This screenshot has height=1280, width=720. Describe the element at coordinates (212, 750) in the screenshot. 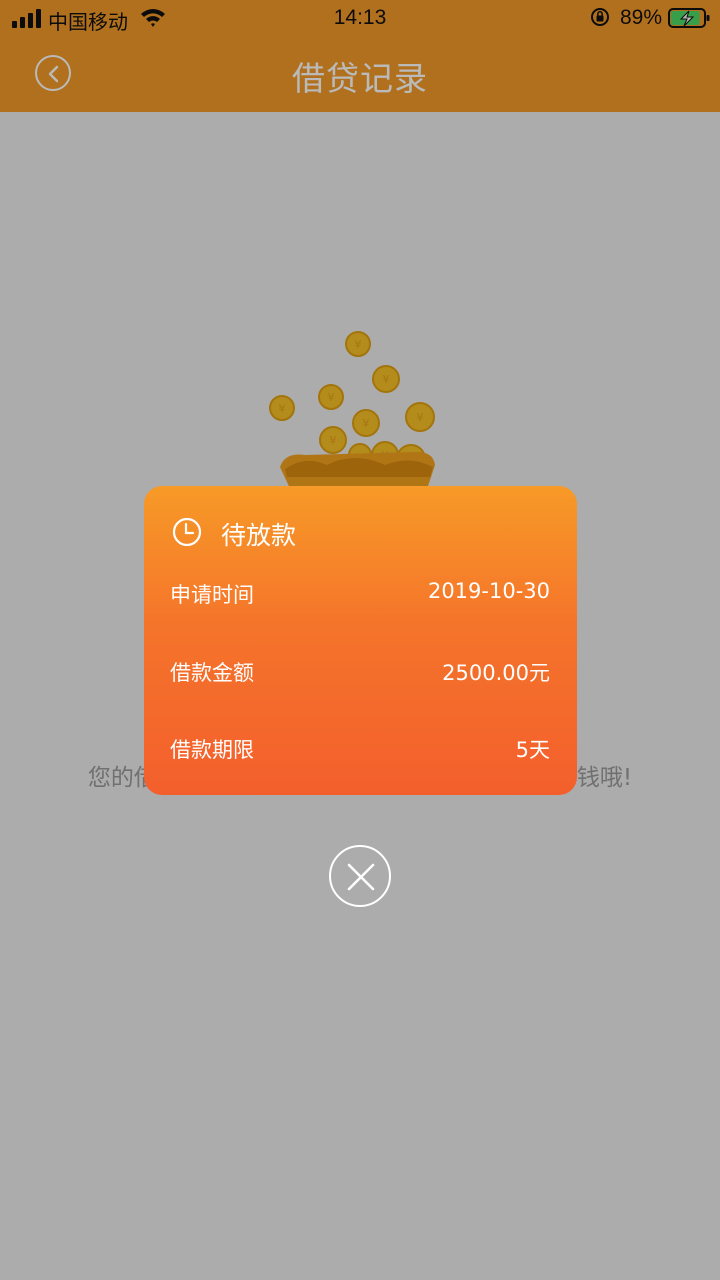

I see `loan-term-label: 借款期限` at that location.